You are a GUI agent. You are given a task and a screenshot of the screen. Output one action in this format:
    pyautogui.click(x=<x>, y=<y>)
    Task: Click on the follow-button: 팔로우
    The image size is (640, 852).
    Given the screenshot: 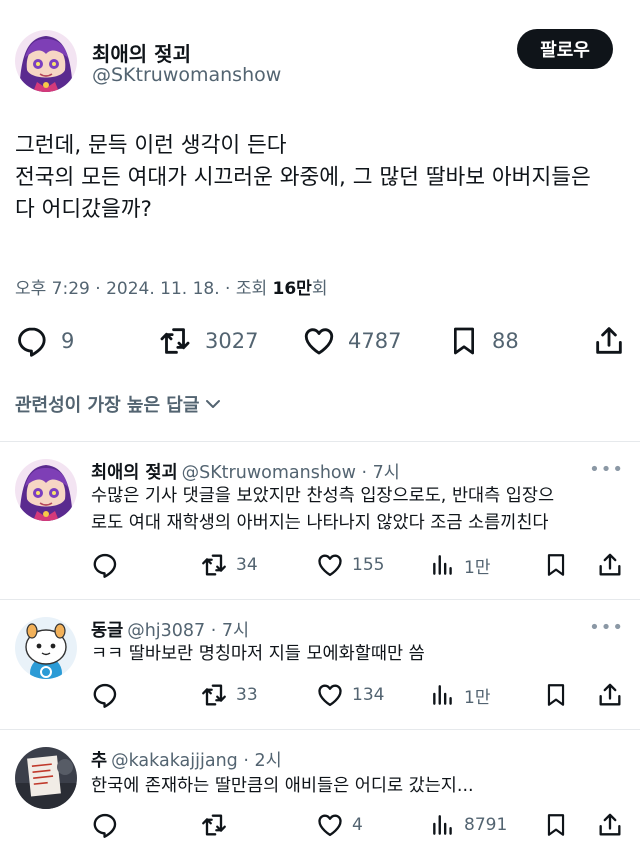 What is the action you would take?
    pyautogui.click(x=565, y=49)
    